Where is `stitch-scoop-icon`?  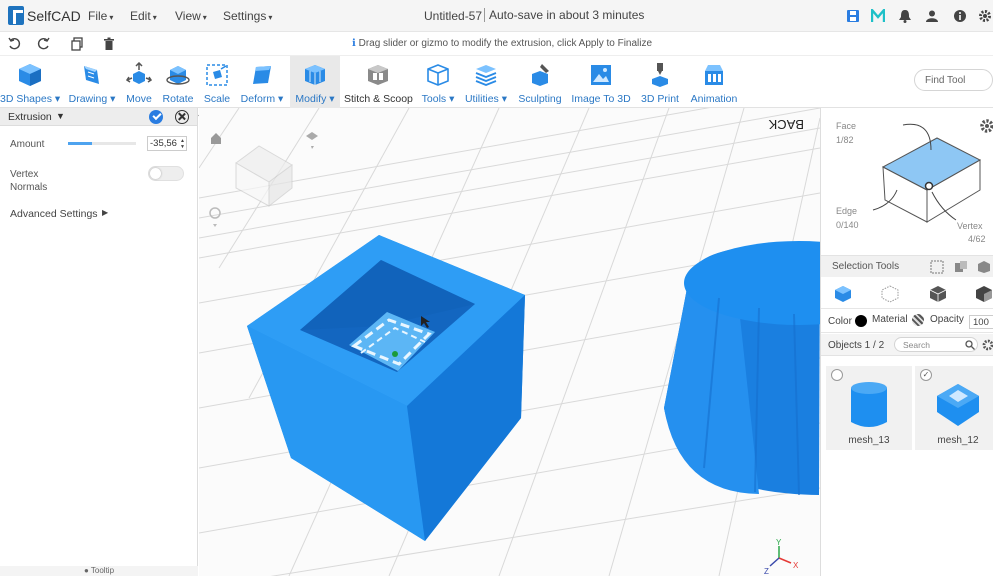 stitch-scoop-icon is located at coordinates (378, 75).